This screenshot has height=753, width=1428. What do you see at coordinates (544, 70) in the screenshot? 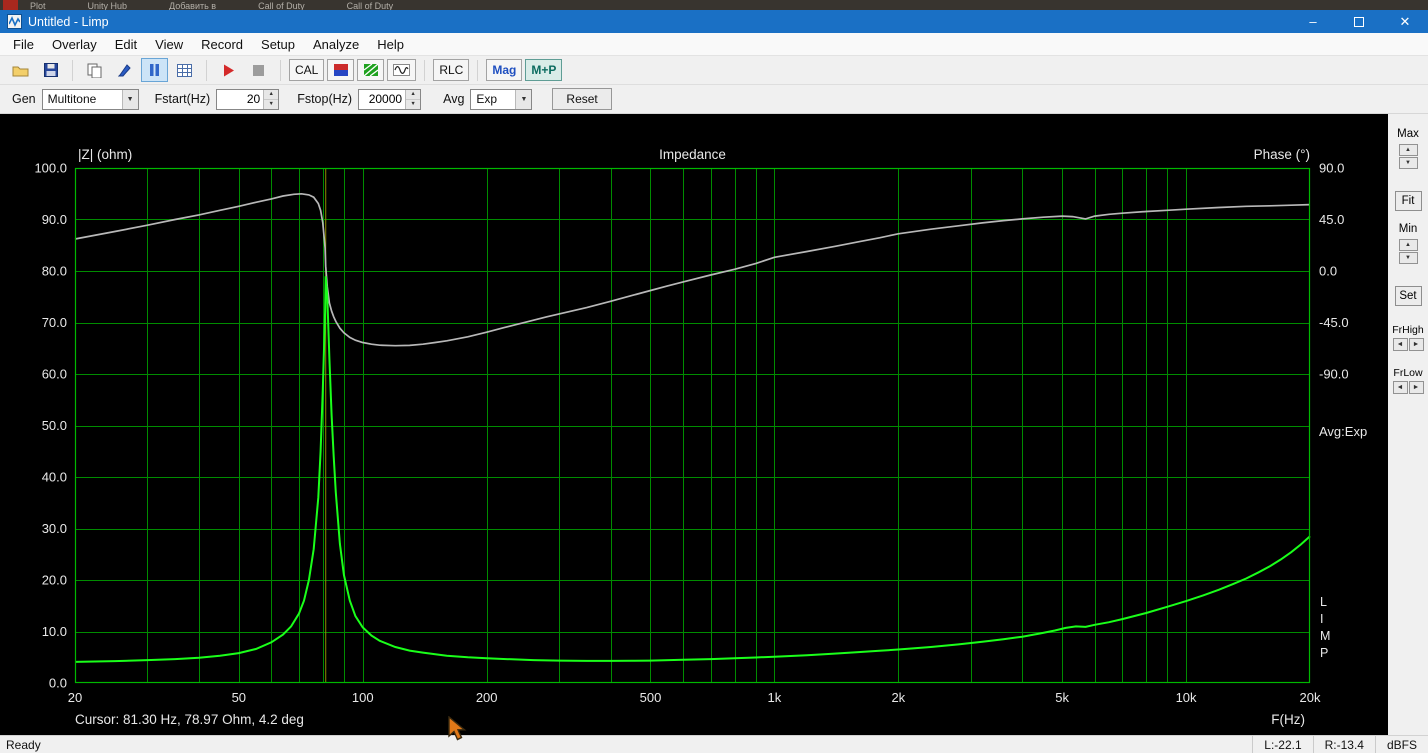
I see `magnitude-phase-view-button: M+P` at bounding box center [544, 70].